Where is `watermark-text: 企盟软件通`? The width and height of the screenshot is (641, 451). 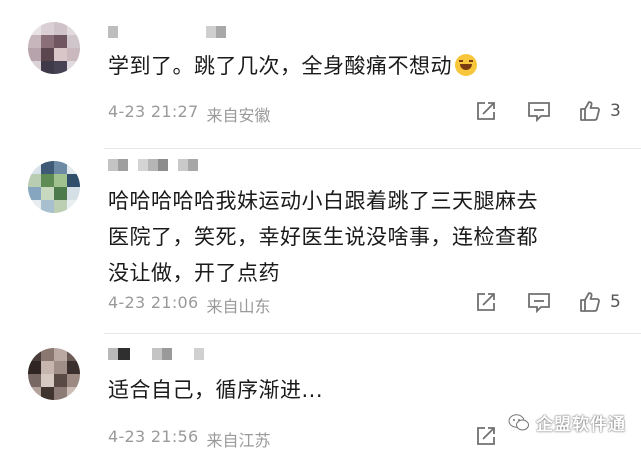
watermark-text: 企盟软件通 is located at coordinates (581, 425).